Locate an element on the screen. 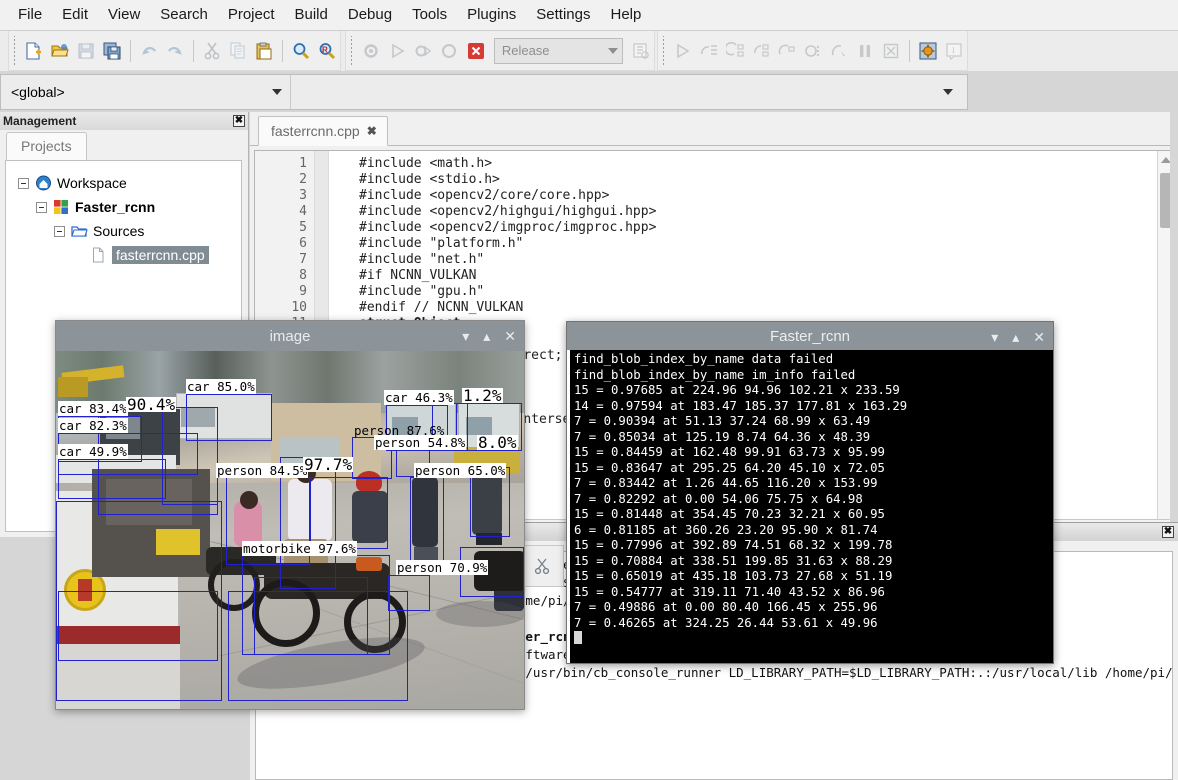 The height and width of the screenshot is (780, 1178). new-file-button is located at coordinates (33, 51).